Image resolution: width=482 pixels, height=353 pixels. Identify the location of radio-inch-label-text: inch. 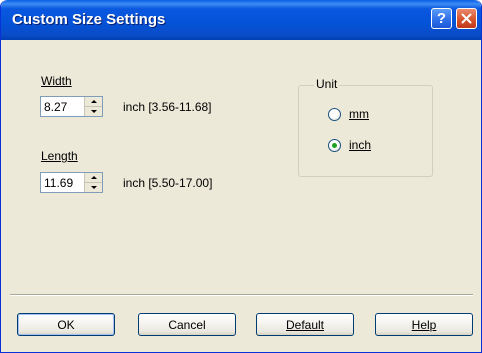
(360, 145).